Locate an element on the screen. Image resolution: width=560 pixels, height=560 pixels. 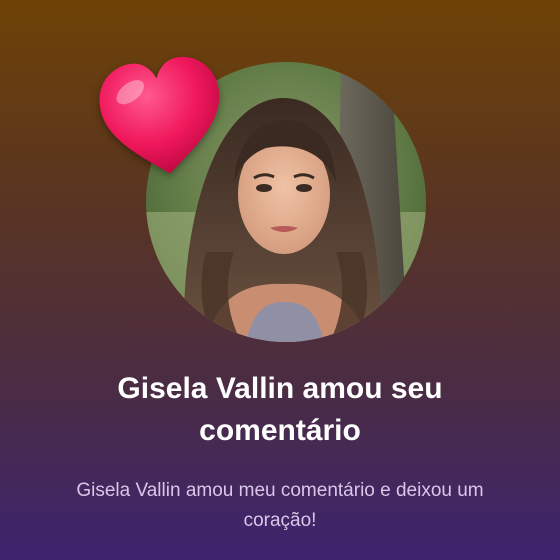
notification-title: Gisela Vallin amou seu comentário is located at coordinates (280, 409).